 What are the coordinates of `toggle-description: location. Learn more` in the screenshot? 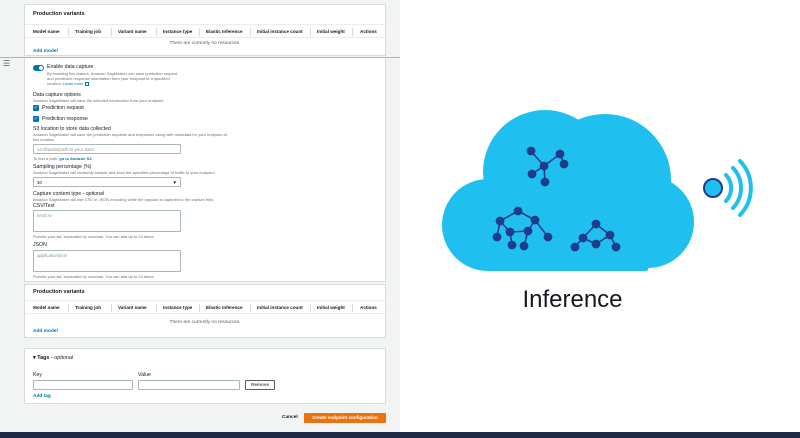 It's located at (68, 83).